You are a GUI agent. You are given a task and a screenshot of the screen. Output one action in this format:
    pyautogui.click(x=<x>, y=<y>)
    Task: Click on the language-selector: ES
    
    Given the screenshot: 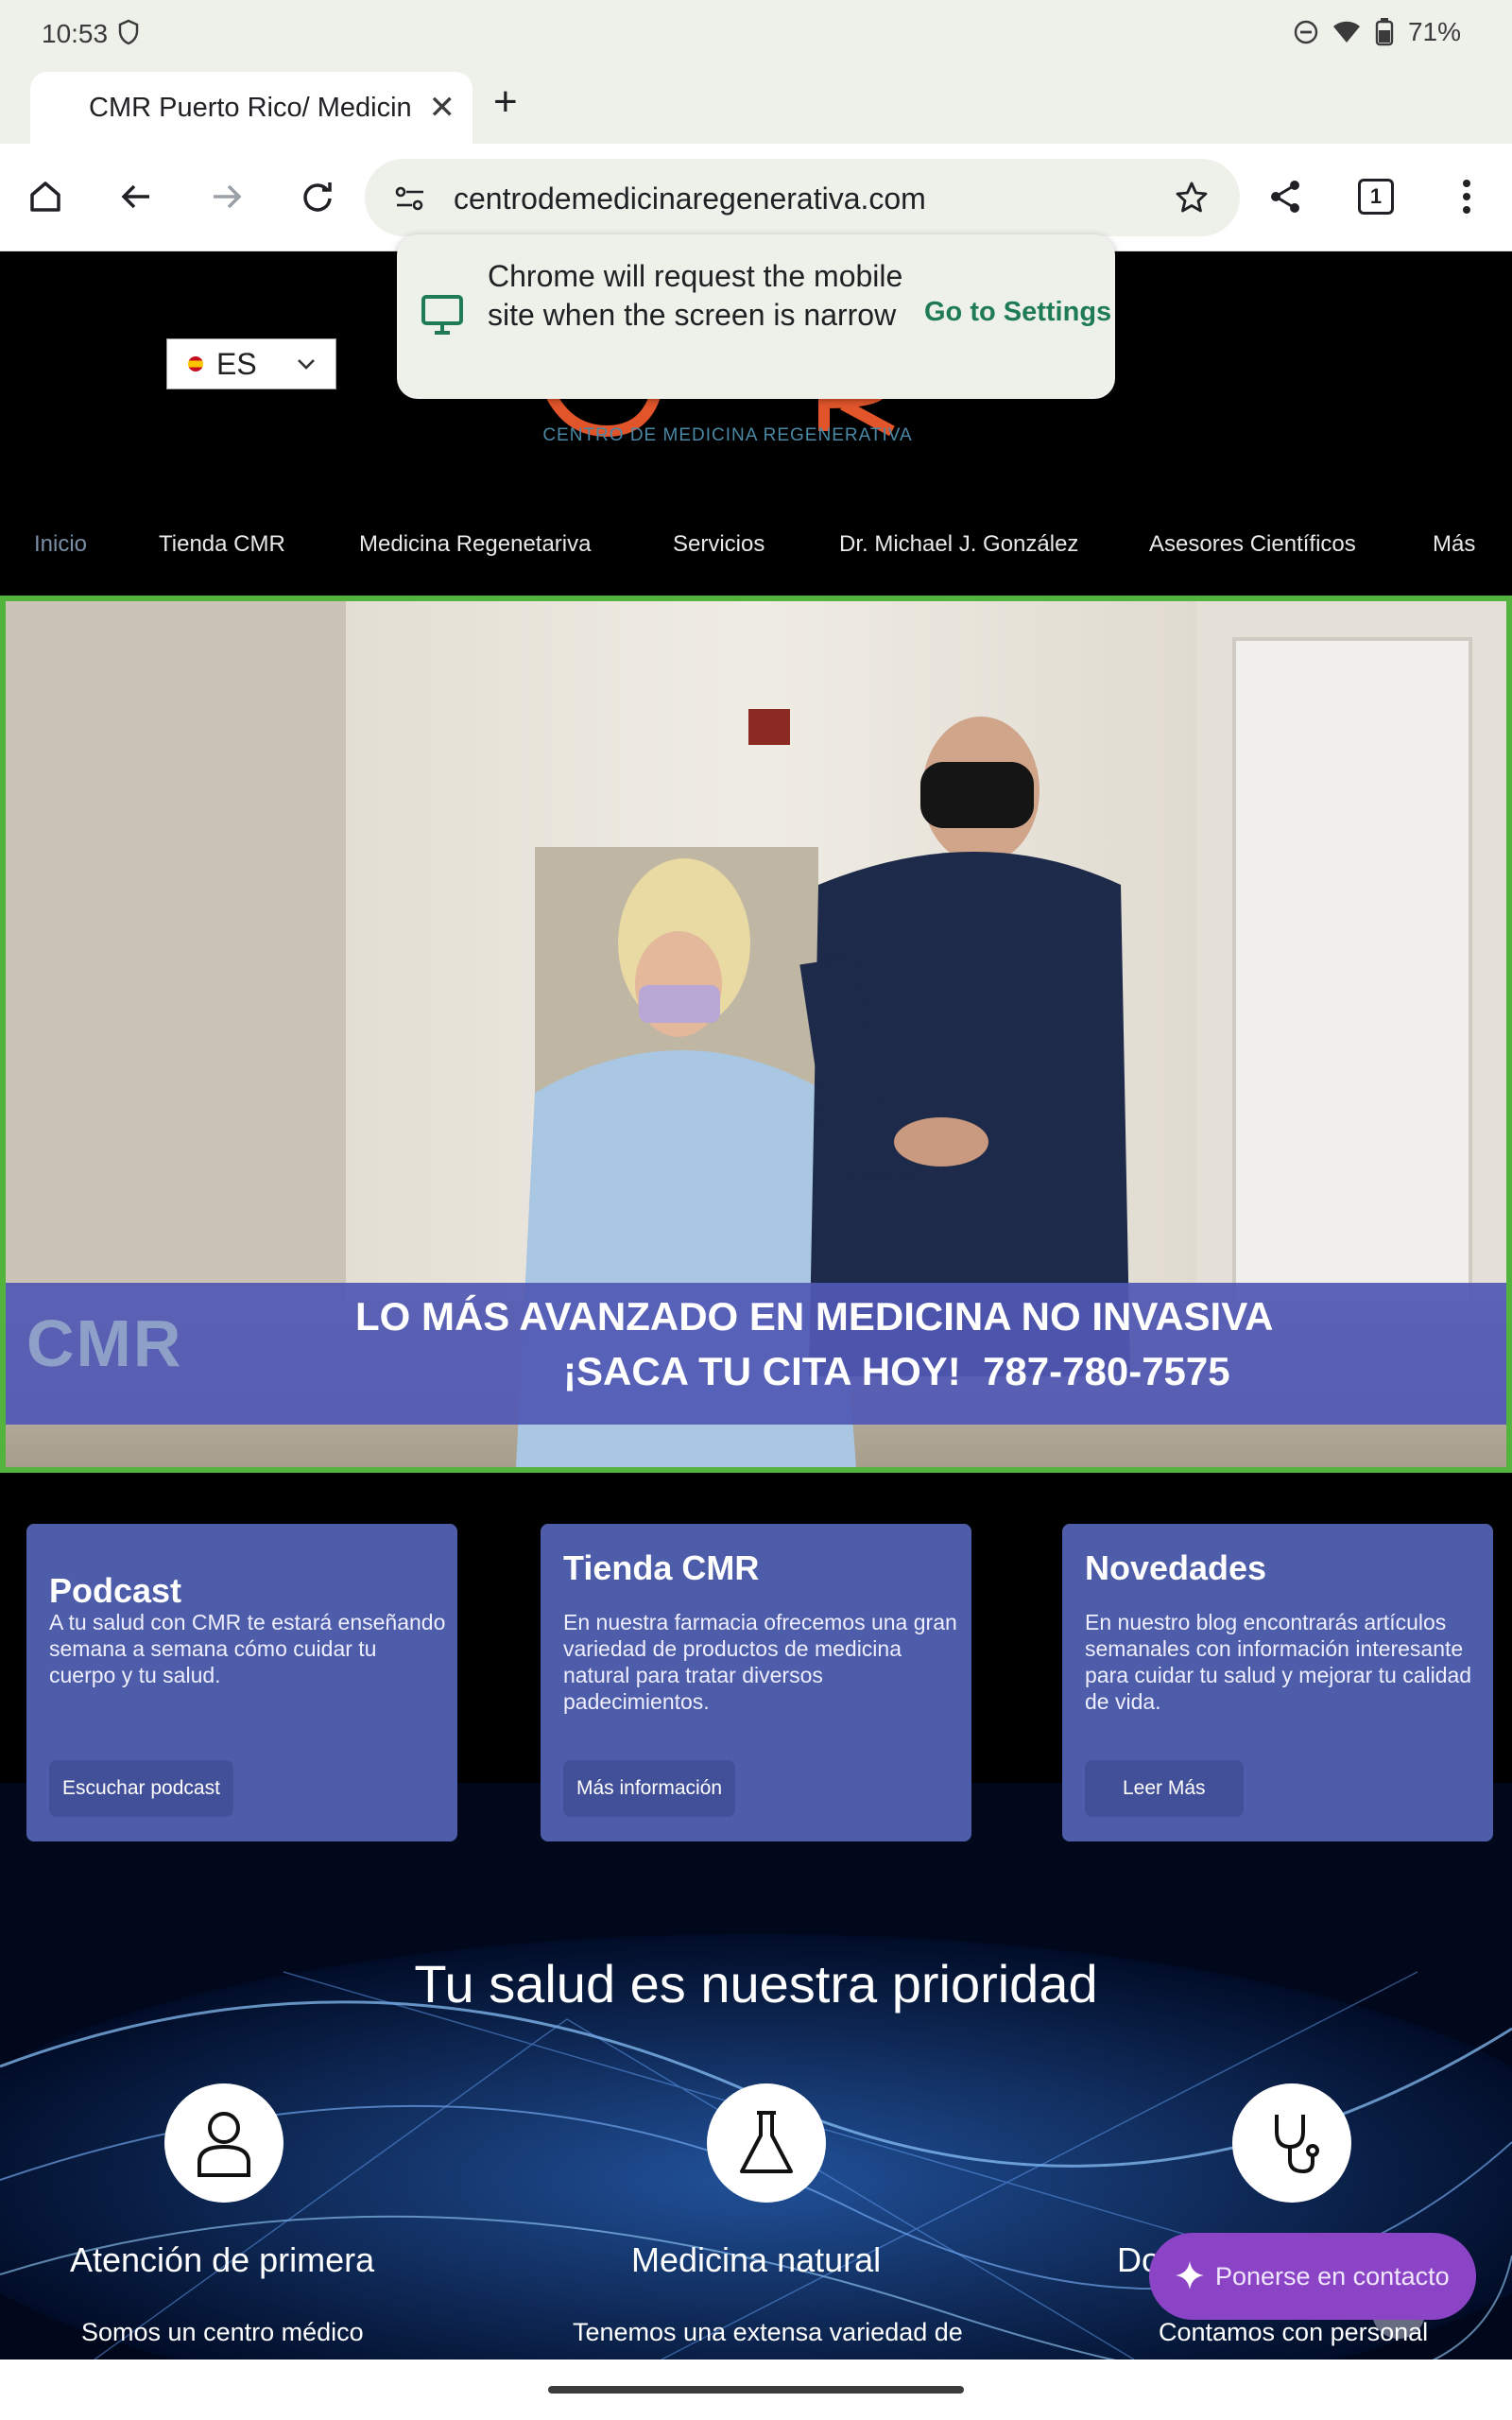 What is the action you would take?
    pyautogui.click(x=251, y=363)
    